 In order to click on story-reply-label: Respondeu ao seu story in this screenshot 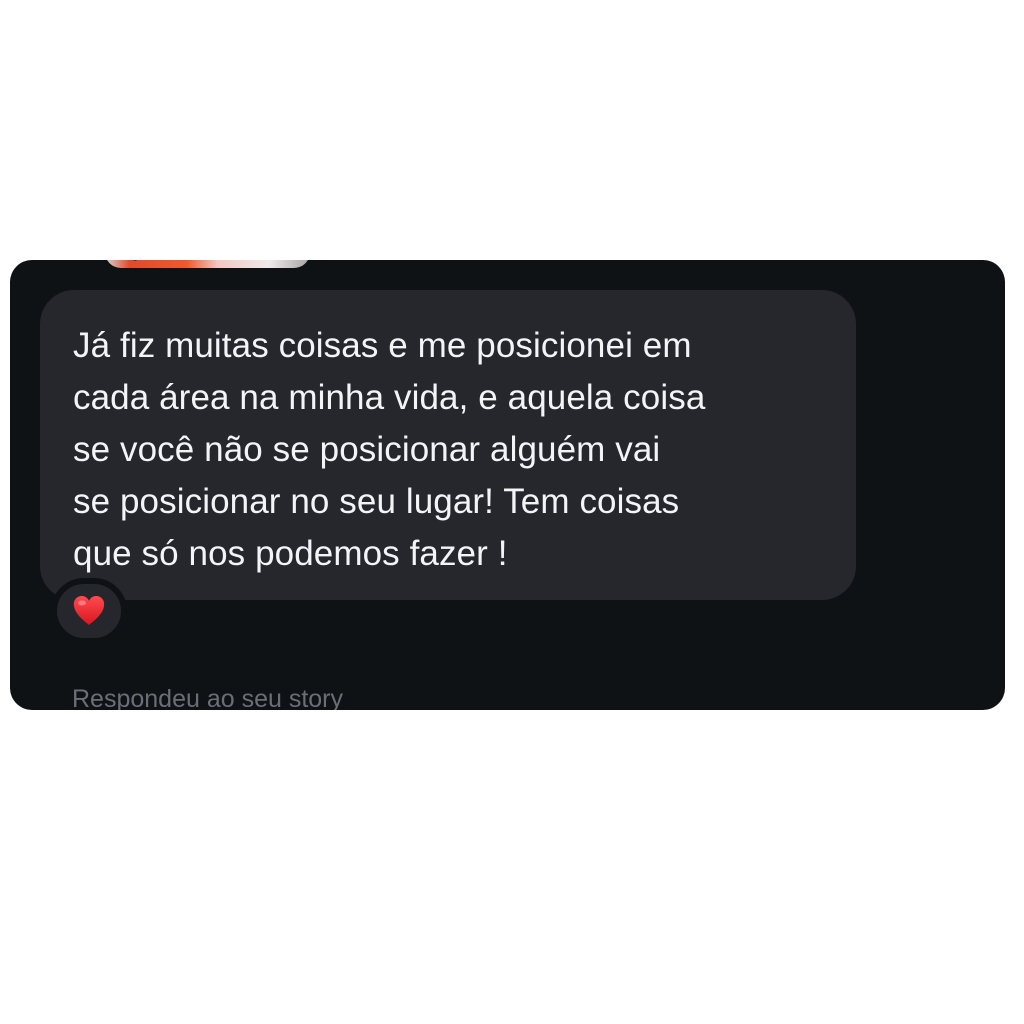, I will do `click(208, 697)`.